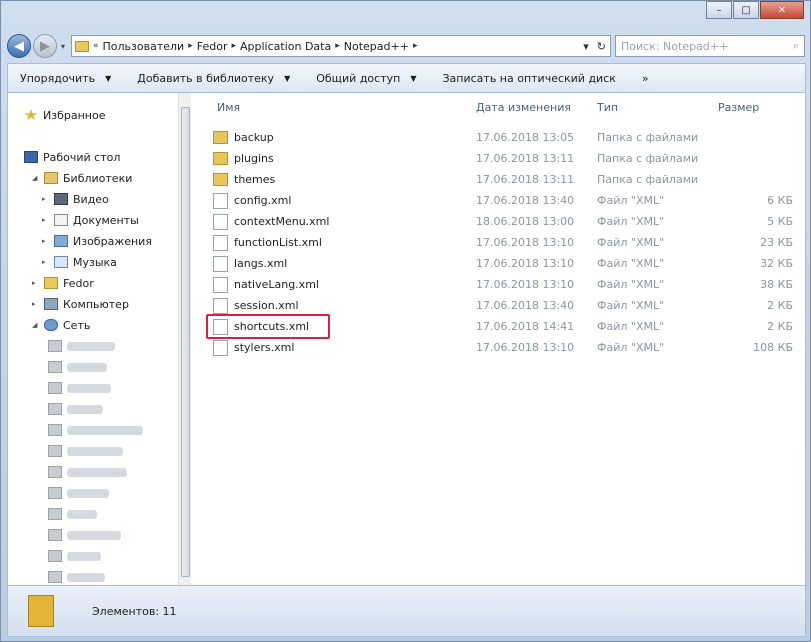  Describe the element at coordinates (72, 157) in the screenshot. I see `nav-desktop: Рабочий стол` at that location.